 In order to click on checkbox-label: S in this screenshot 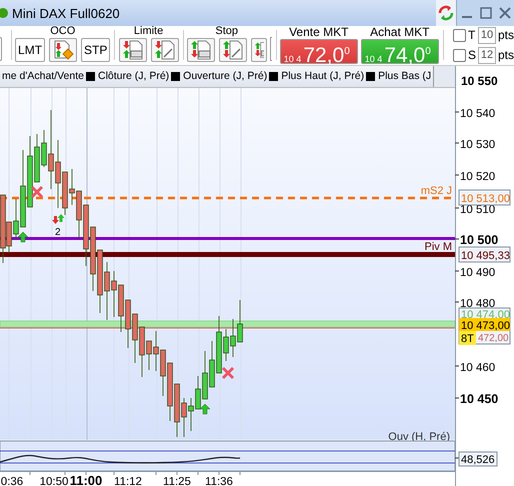, I will do `click(472, 55)`.